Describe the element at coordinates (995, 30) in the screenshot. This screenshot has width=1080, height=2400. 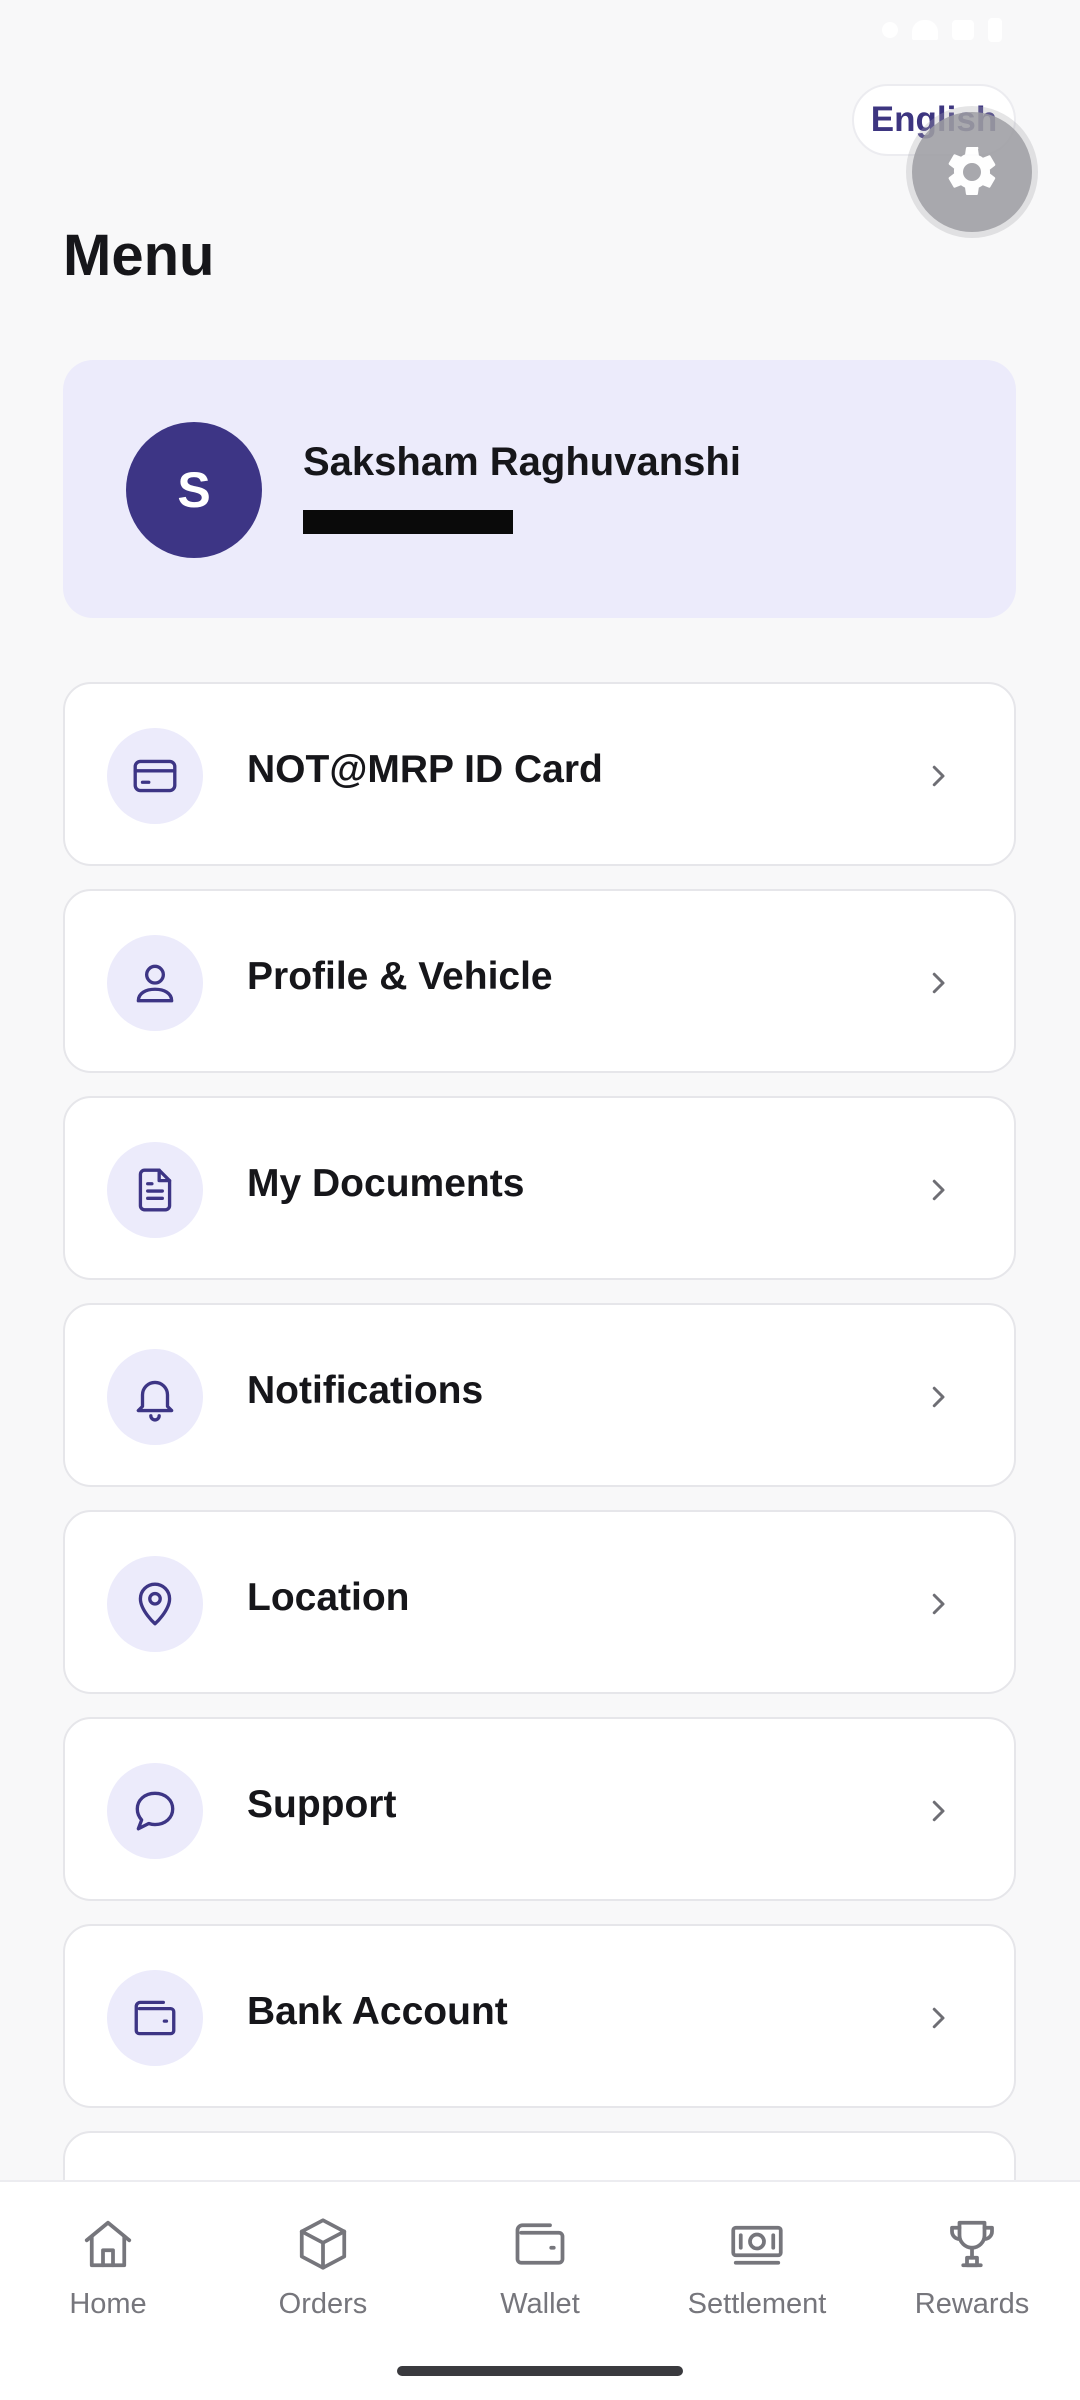
I see `battery-icon` at that location.